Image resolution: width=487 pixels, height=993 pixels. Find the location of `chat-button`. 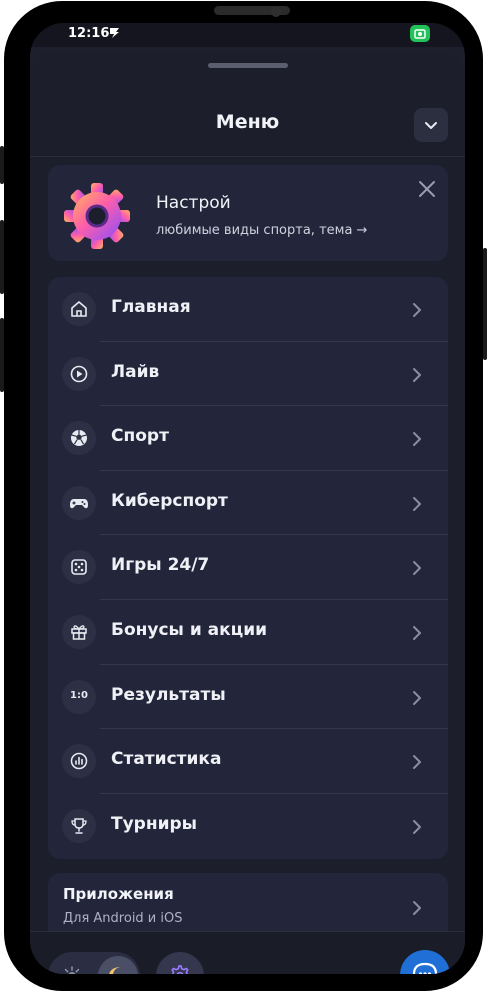

chat-button is located at coordinates (425, 962).